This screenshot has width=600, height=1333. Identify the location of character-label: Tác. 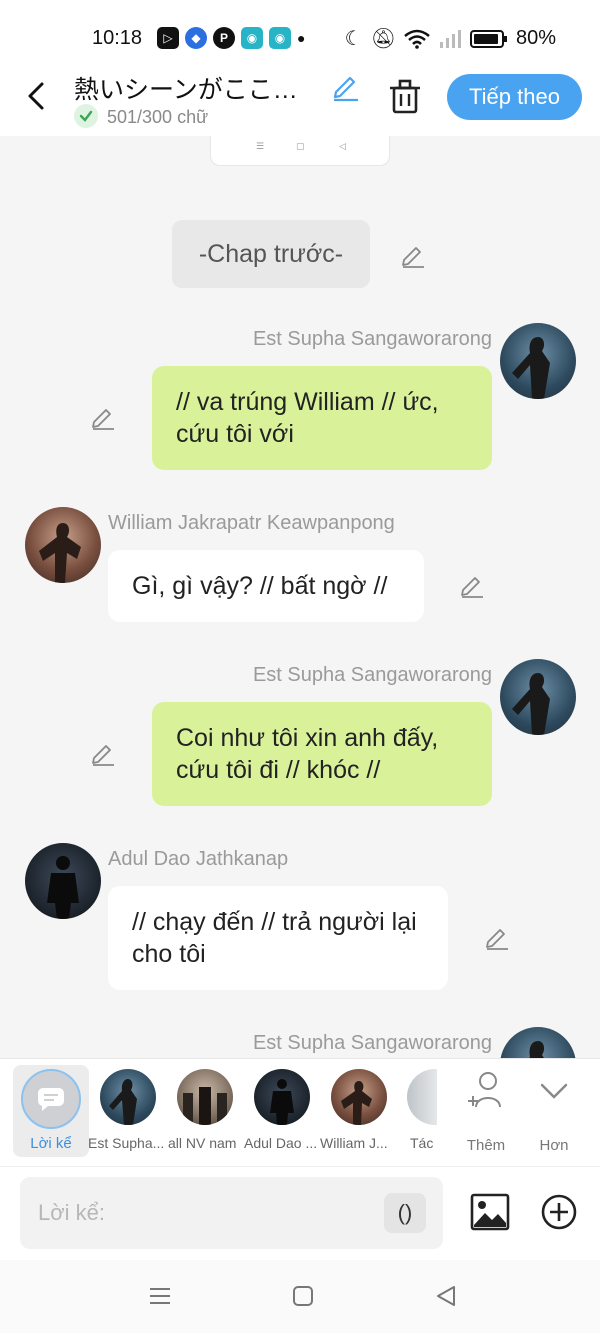
(422, 1143).